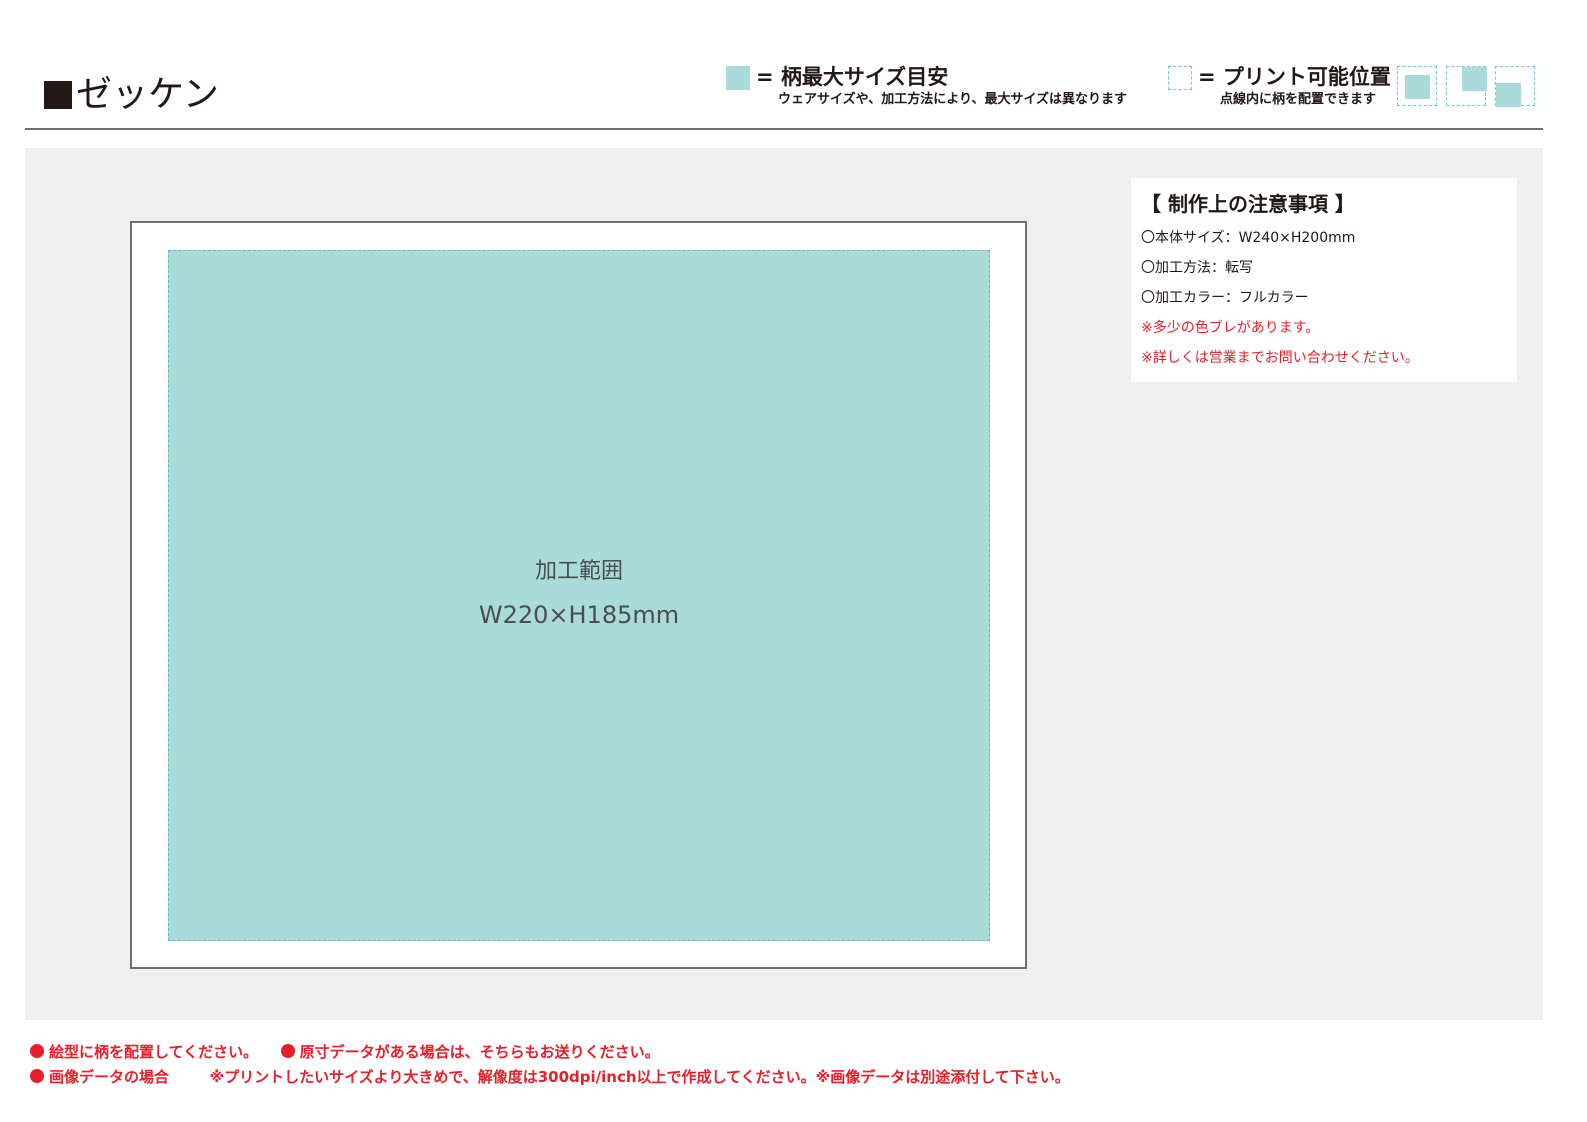  Describe the element at coordinates (953, 99) in the screenshot. I see `legend-max-size-note: ウェアサイズや、加工方法により、最大サイズは異なります` at that location.